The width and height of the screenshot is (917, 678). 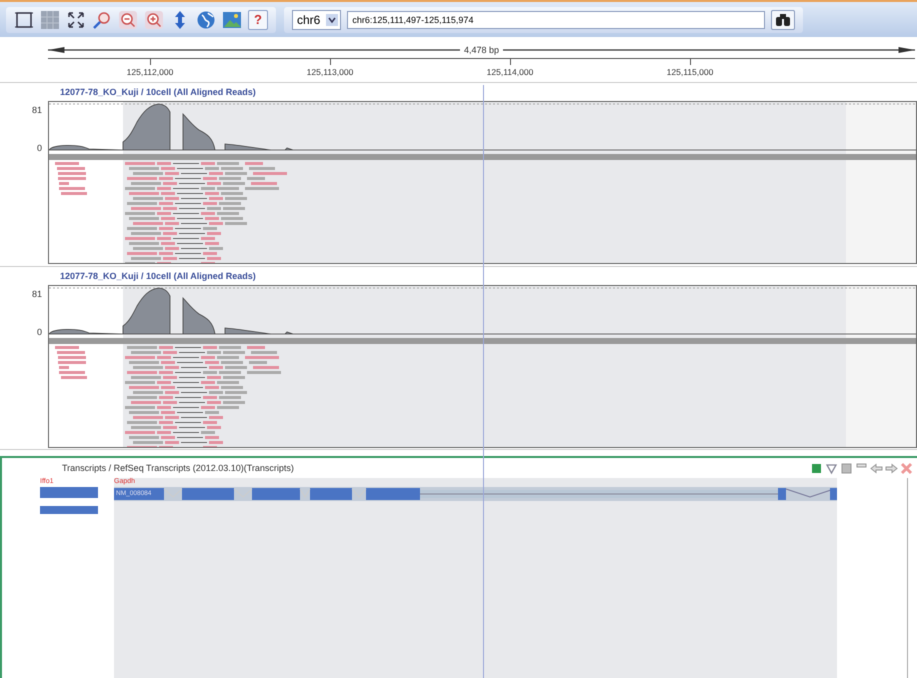 What do you see at coordinates (178, 468) in the screenshot?
I see `track-title: Transcripts / RefSeq Transcripts (2012.03.10)(Transcripts)` at bounding box center [178, 468].